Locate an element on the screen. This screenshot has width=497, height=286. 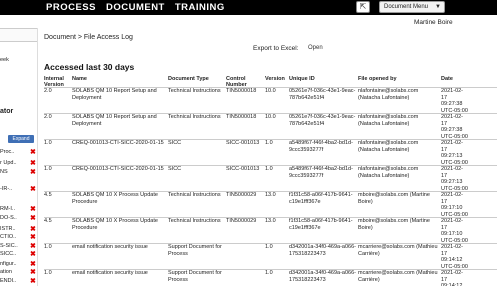
main-nav: PROCESS DOCUMENT TRAINING is located at coordinates (135, 7).